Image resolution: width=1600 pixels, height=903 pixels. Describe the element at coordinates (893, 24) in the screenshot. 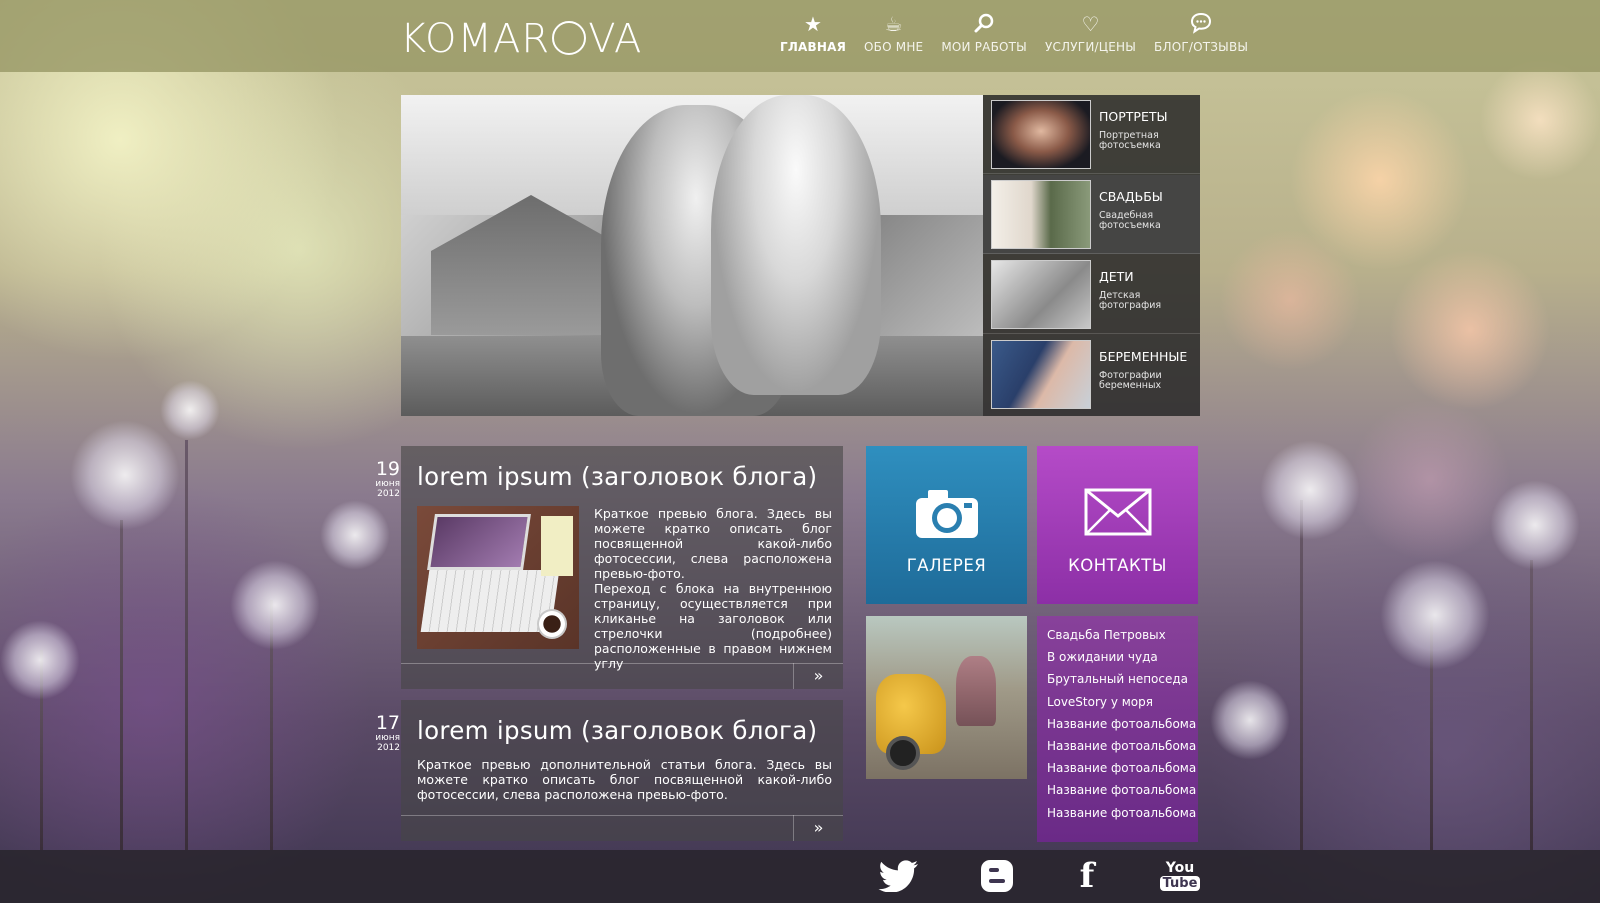

I see `coffee-cup-icon: ☕` at that location.